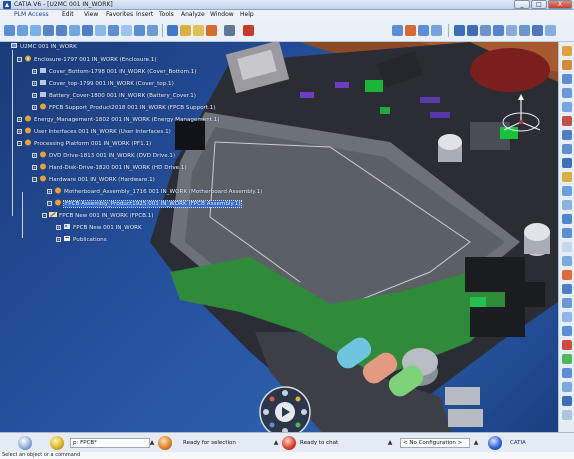 This screenshot has width=574, height=459. What do you see at coordinates (35, 30) in the screenshot?
I see `rotate-icon` at bounding box center [35, 30].